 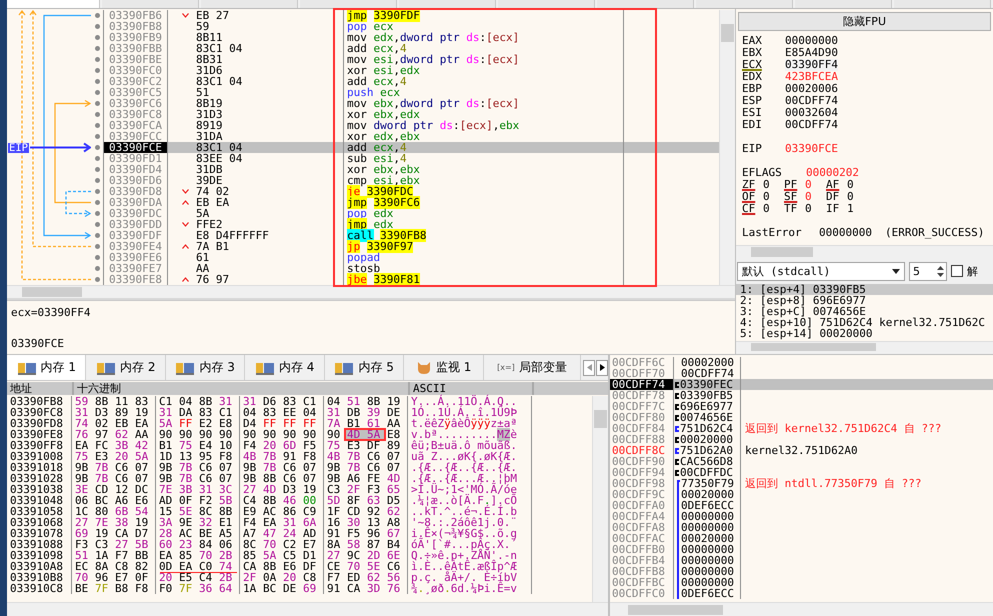 I want to click on register-value: E85A4D90, so click(x=811, y=53).